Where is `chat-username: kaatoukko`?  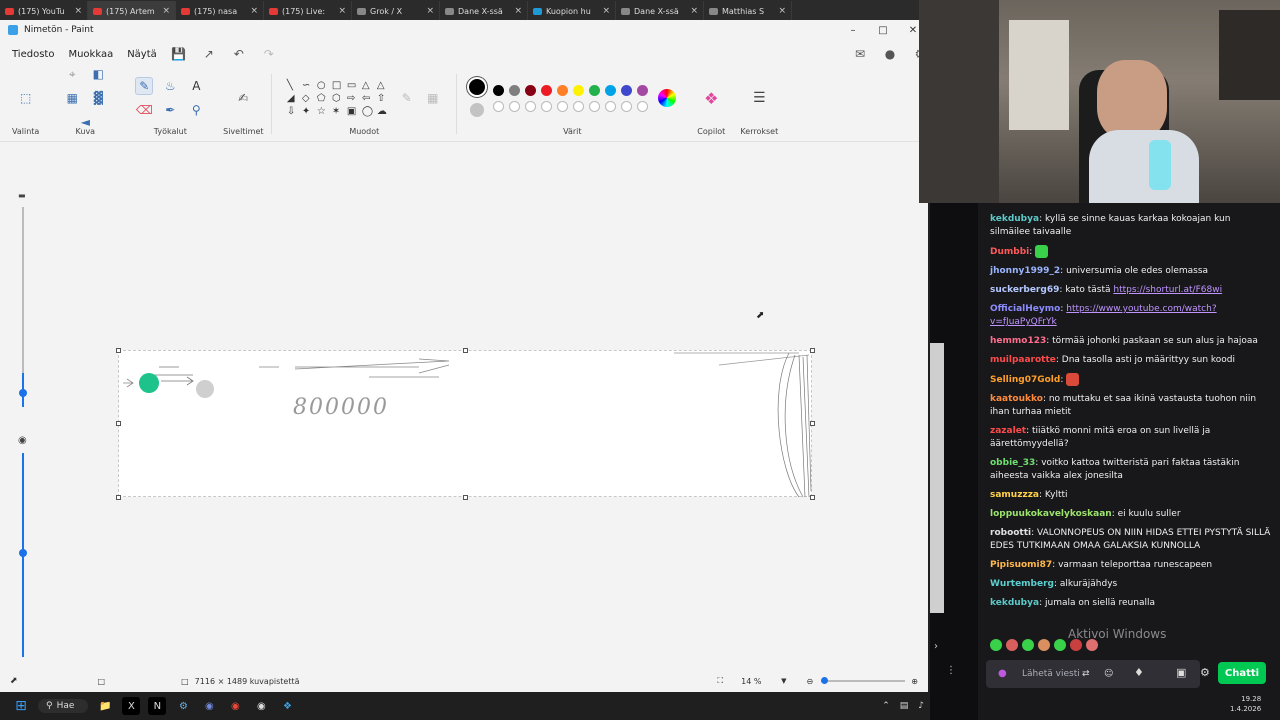 chat-username: kaatoukko is located at coordinates (1016, 399).